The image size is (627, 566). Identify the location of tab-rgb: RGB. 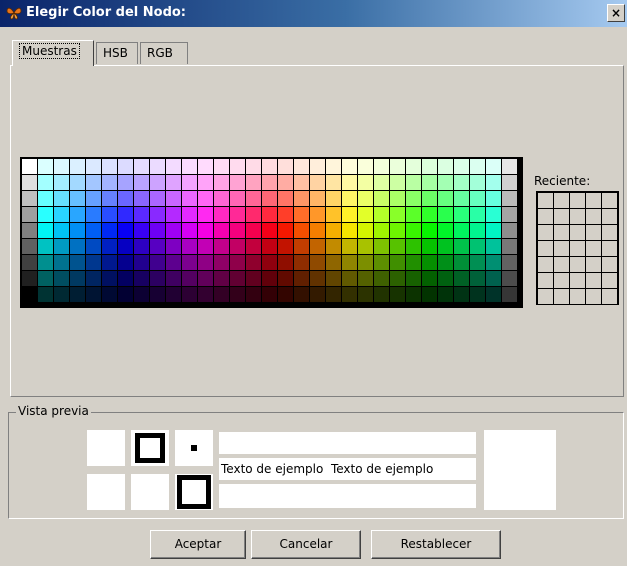
(164, 53).